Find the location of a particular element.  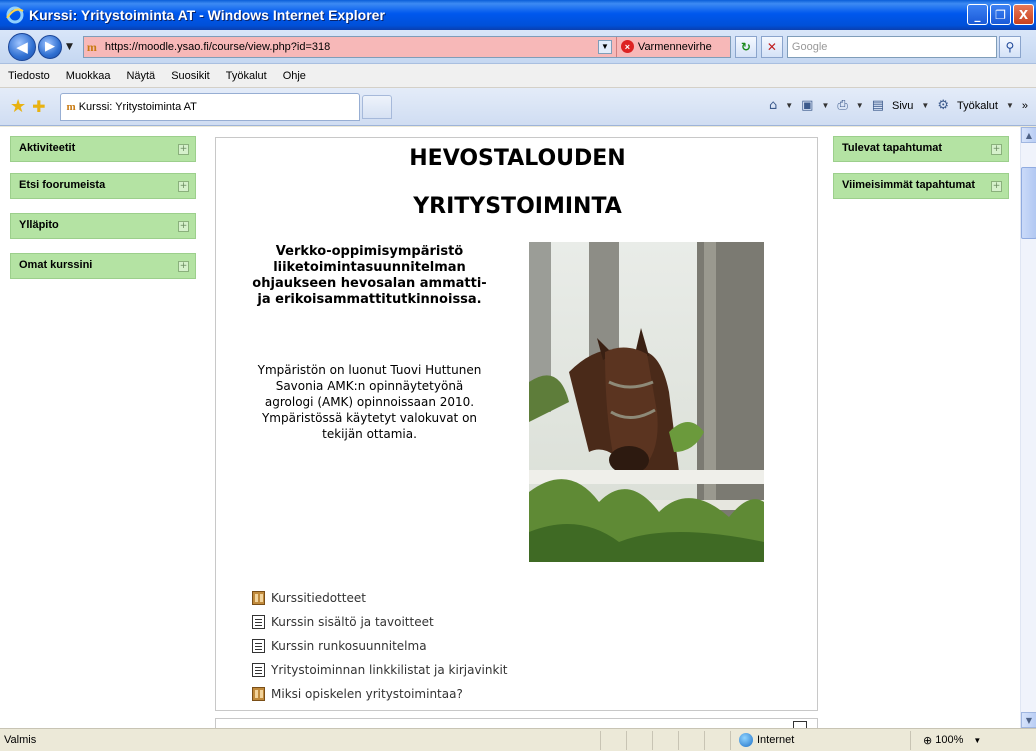

menu-edit: Muokkaa is located at coordinates (88, 76).